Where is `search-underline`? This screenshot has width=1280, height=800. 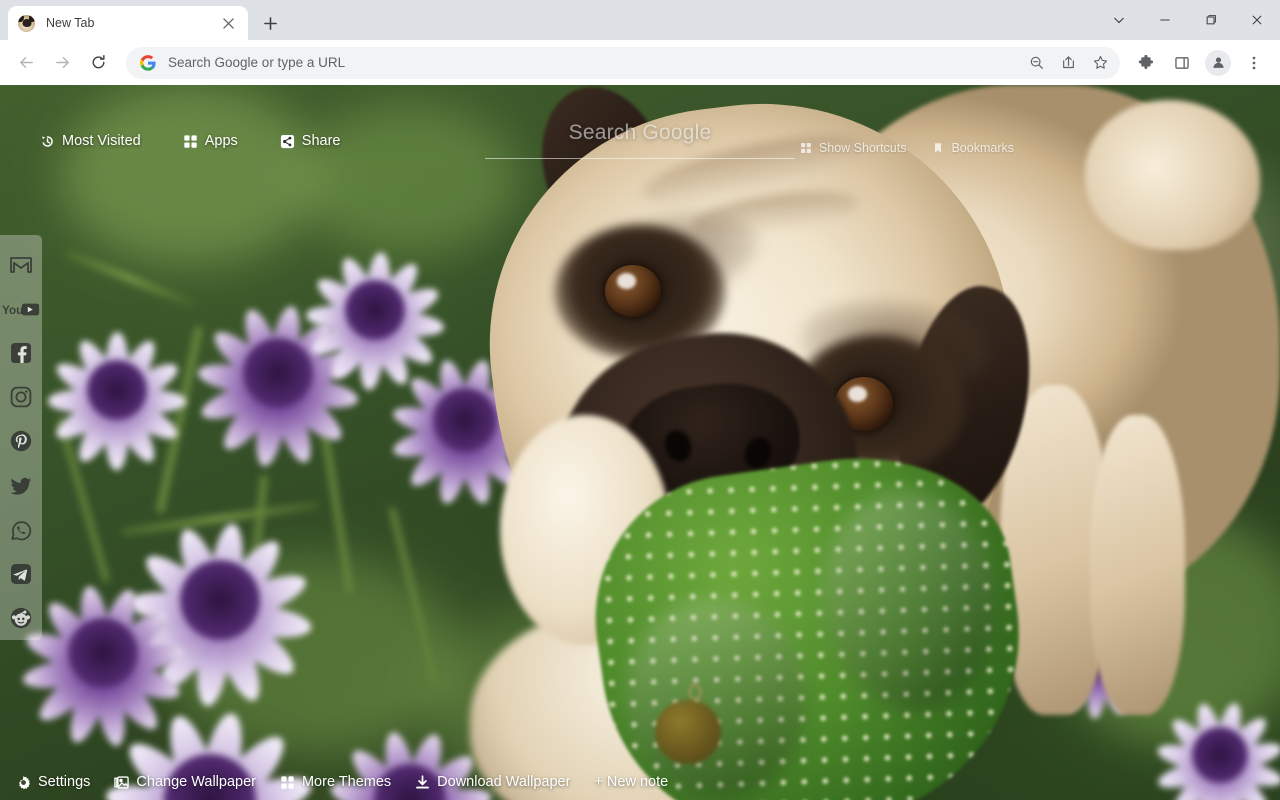 search-underline is located at coordinates (640, 158).